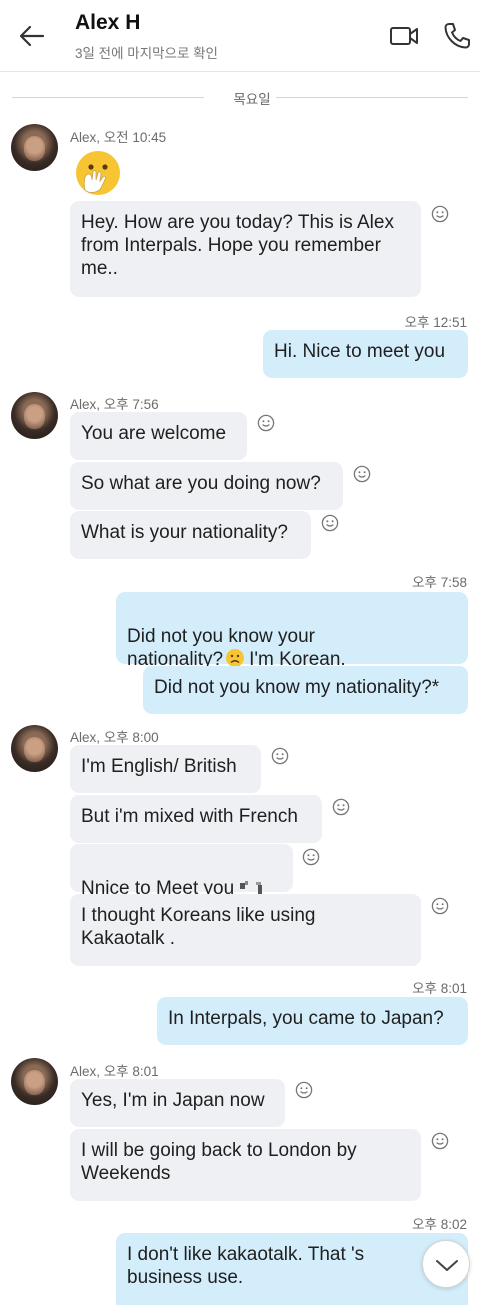  I want to click on message-bubble: I'm English/ British, so click(165, 769).